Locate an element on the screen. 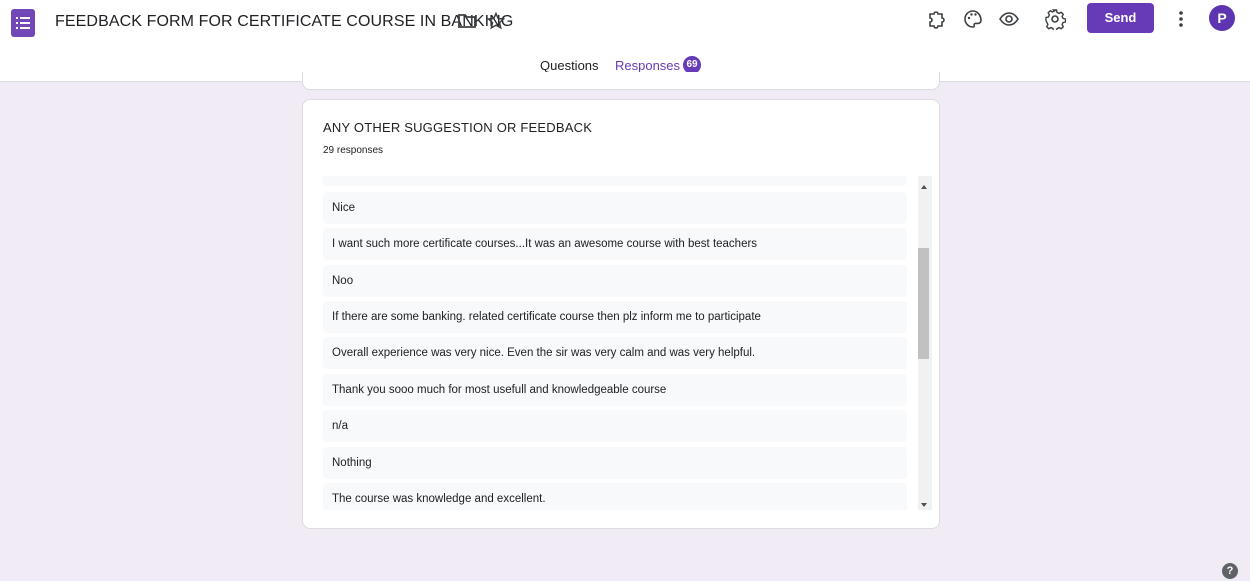 This screenshot has width=1250, height=581. list-item is located at coordinates (615, 181).